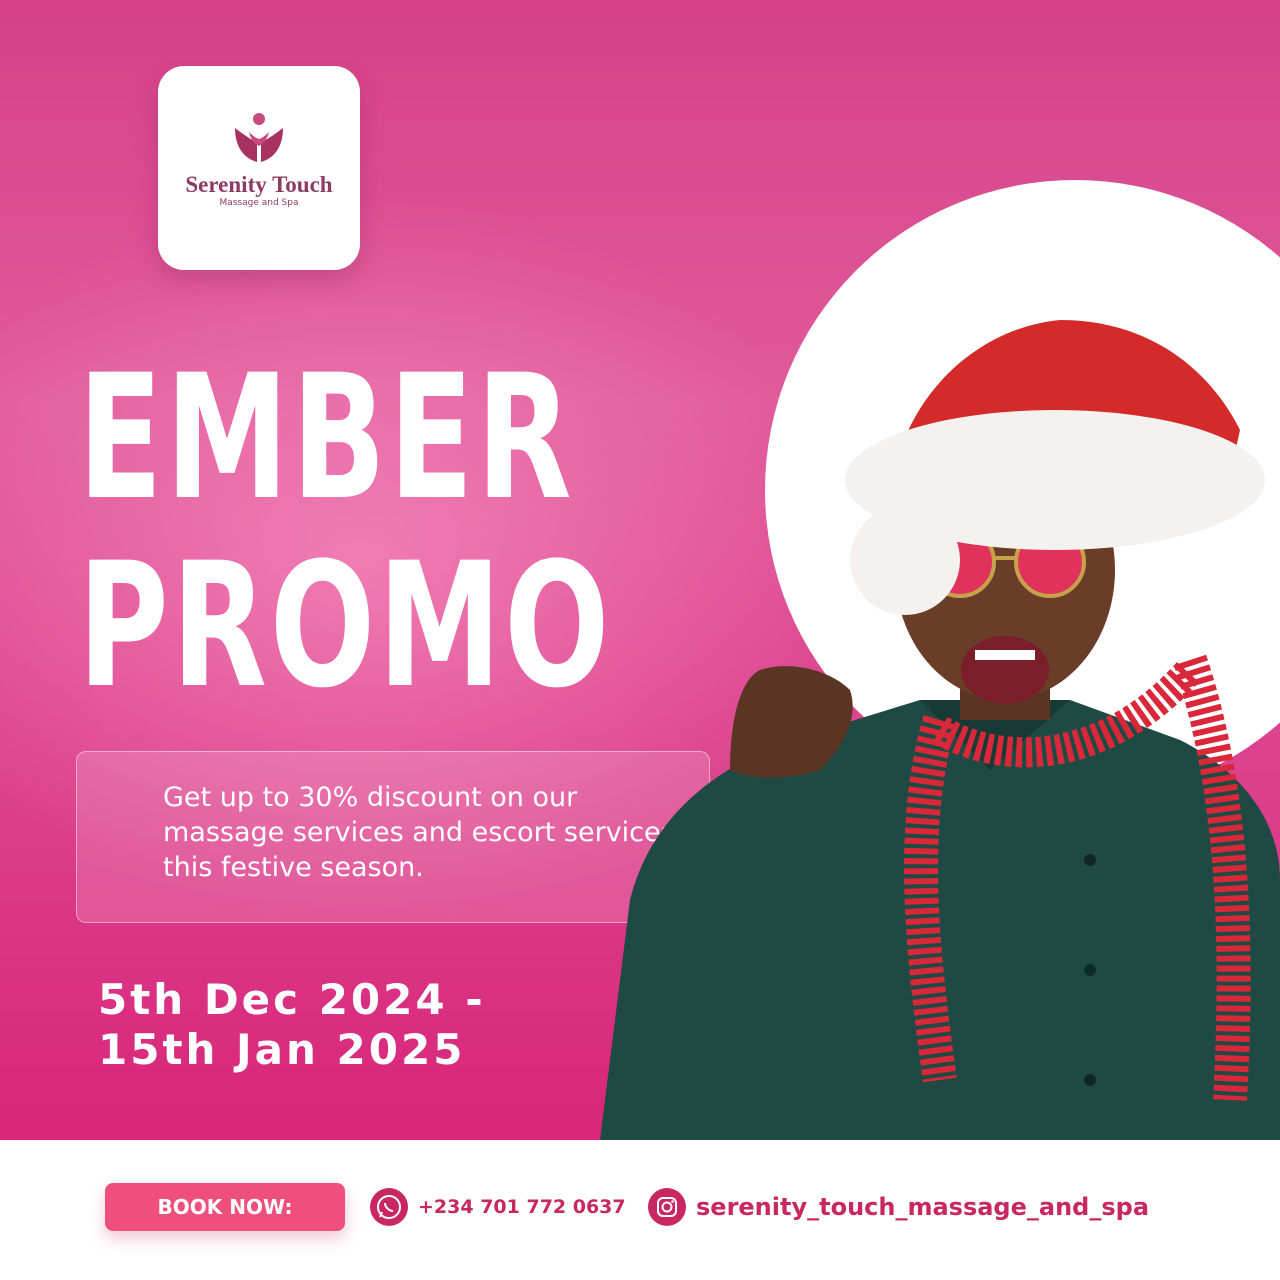  I want to click on date-start: 5th Dec 2024 -, so click(292, 999).